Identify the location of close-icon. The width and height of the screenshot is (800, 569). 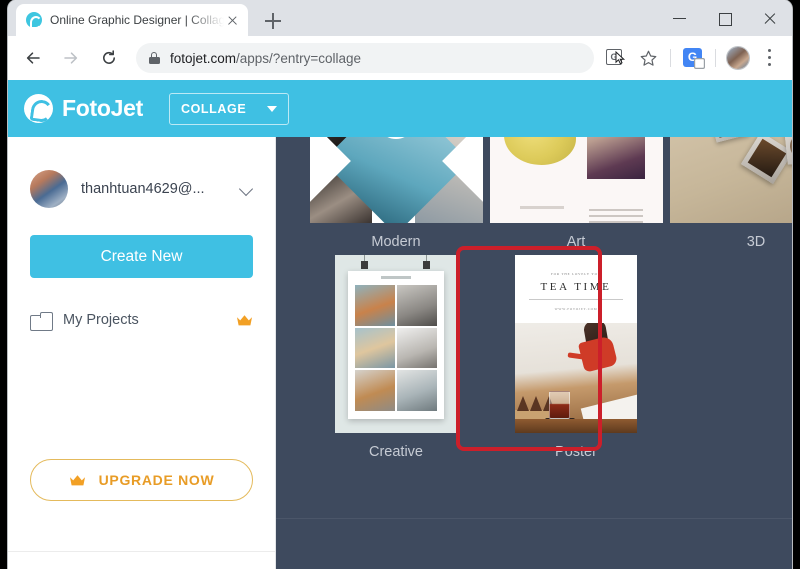
(232, 20).